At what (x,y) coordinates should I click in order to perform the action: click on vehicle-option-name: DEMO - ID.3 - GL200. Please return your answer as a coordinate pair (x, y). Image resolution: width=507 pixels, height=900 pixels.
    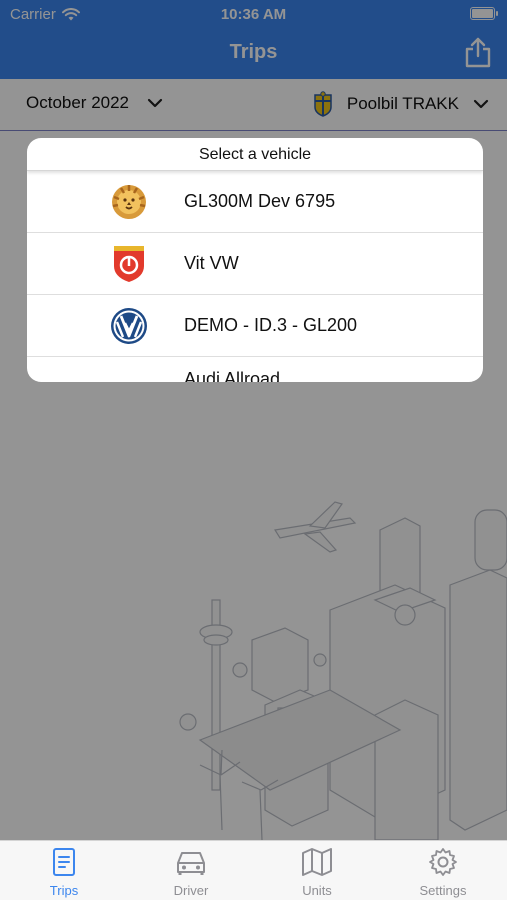
    Looking at the image, I should click on (271, 325).